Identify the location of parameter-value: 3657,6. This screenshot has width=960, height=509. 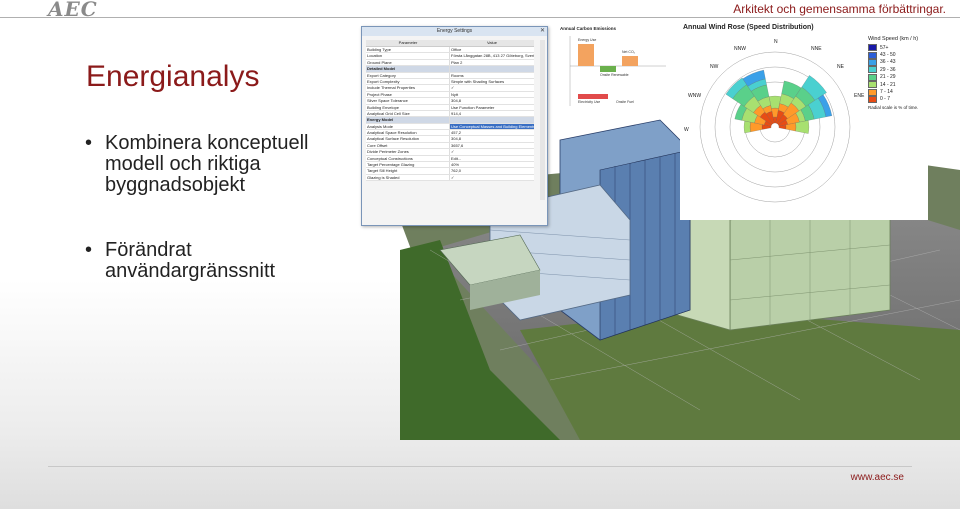
(492, 145).